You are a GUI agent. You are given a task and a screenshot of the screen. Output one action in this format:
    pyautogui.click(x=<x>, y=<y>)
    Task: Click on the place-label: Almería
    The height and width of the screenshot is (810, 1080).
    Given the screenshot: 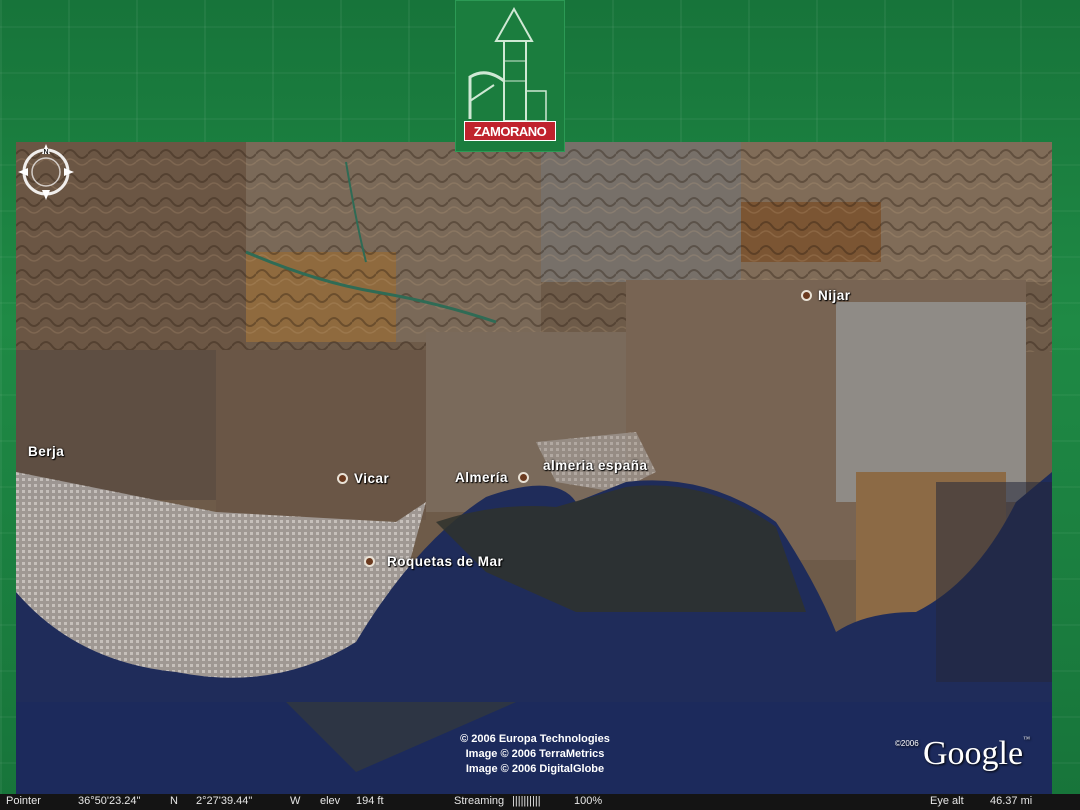 What is the action you would take?
    pyautogui.click(x=482, y=477)
    